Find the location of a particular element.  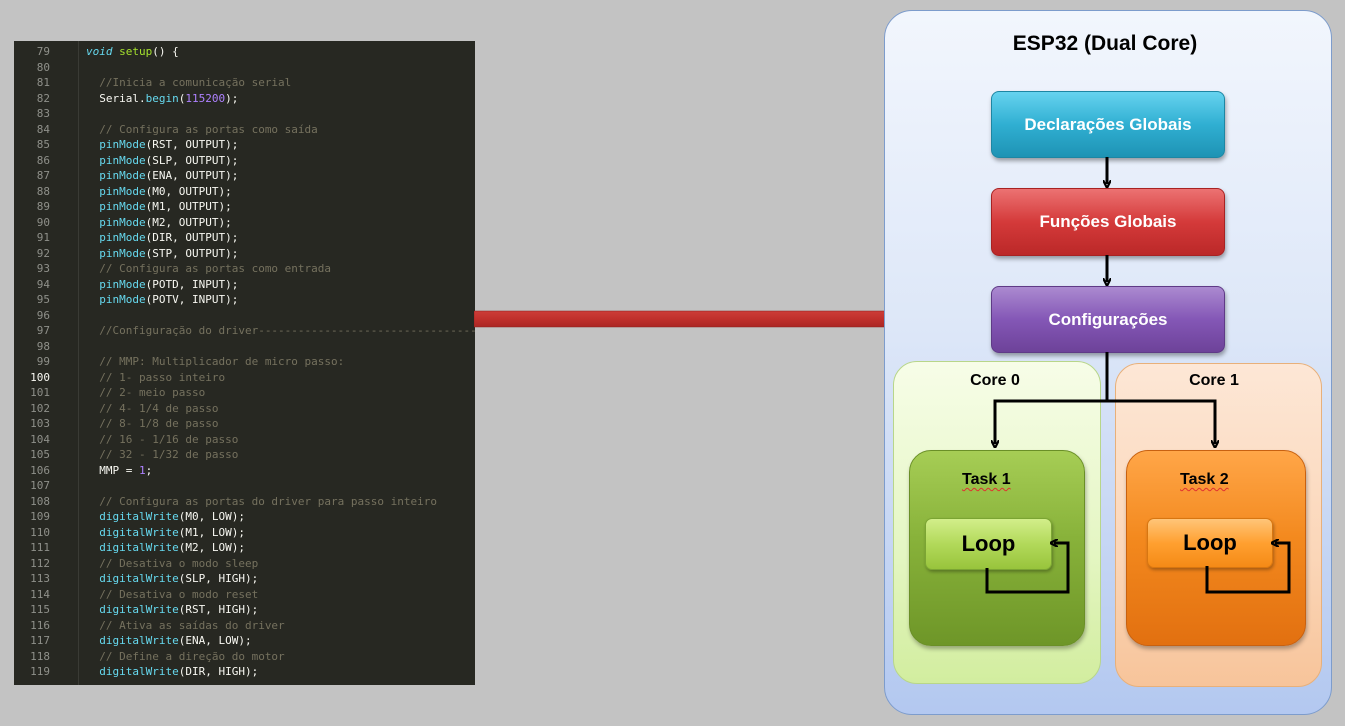

loop-2-feedback is located at coordinates (1248, 568).